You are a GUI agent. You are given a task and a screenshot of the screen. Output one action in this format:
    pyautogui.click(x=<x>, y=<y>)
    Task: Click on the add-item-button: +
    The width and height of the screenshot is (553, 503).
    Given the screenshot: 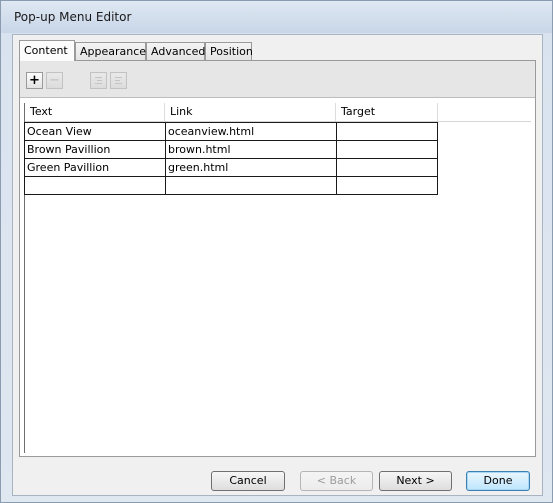 What is the action you would take?
    pyautogui.click(x=34, y=80)
    